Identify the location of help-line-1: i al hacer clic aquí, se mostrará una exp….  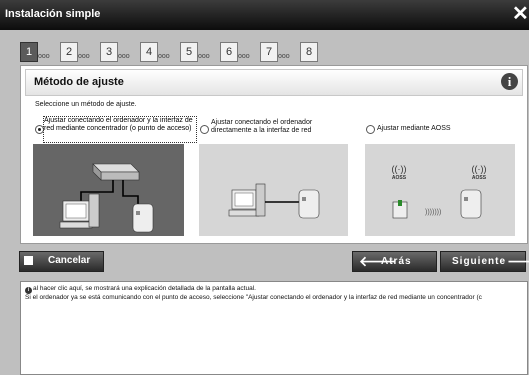
(140, 289).